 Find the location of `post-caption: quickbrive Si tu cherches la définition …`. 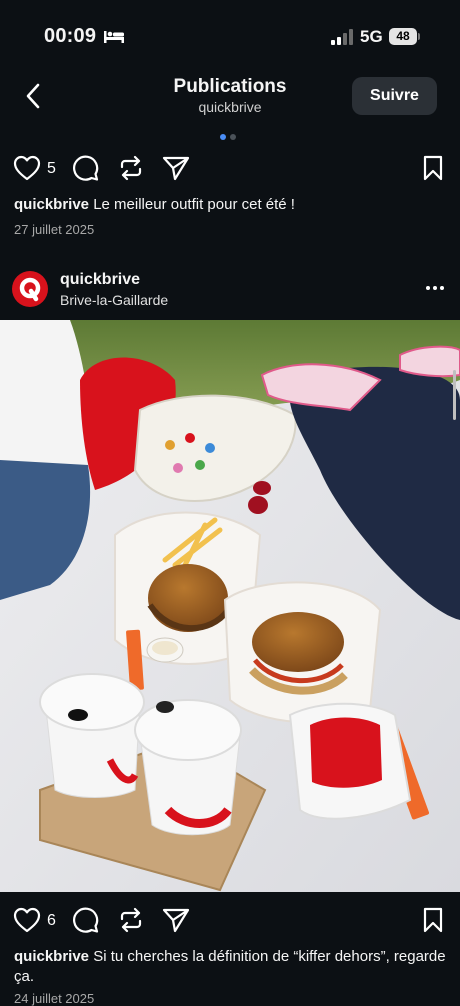

post-caption: quickbrive Si tu cherches la définition … is located at coordinates (230, 967).